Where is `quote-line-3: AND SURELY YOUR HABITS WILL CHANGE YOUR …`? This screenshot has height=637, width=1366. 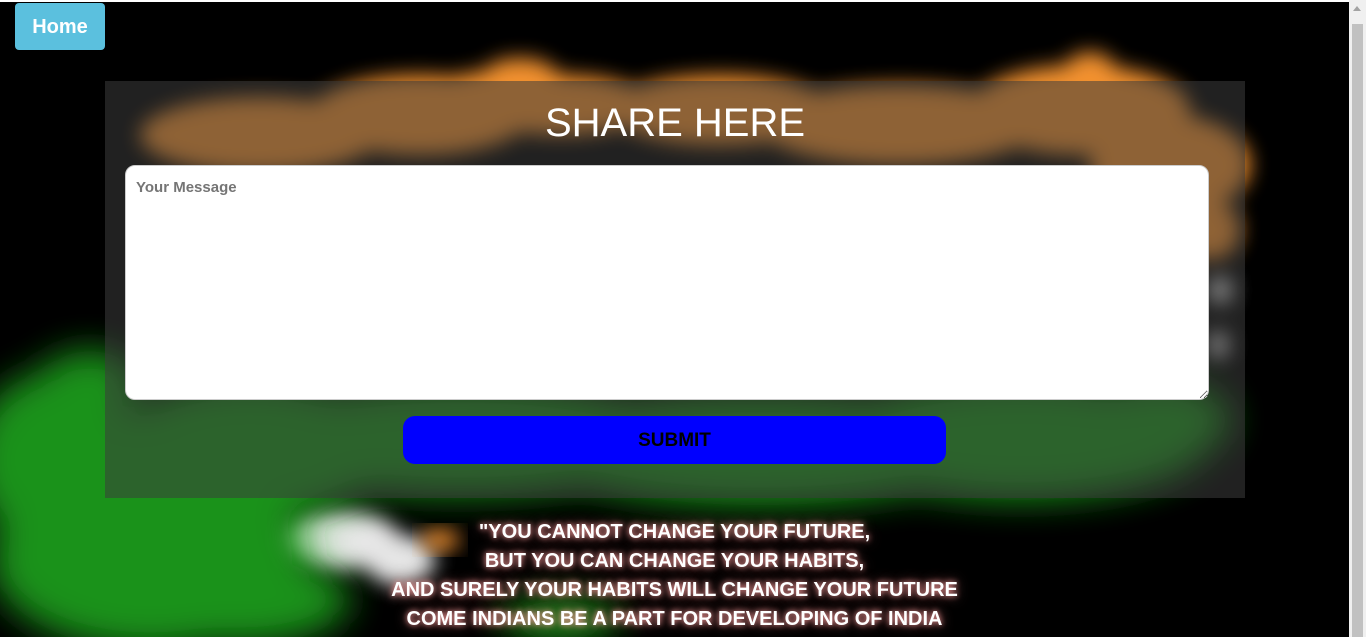 quote-line-3: AND SURELY YOUR HABITS WILL CHANGE YOUR … is located at coordinates (674, 590).